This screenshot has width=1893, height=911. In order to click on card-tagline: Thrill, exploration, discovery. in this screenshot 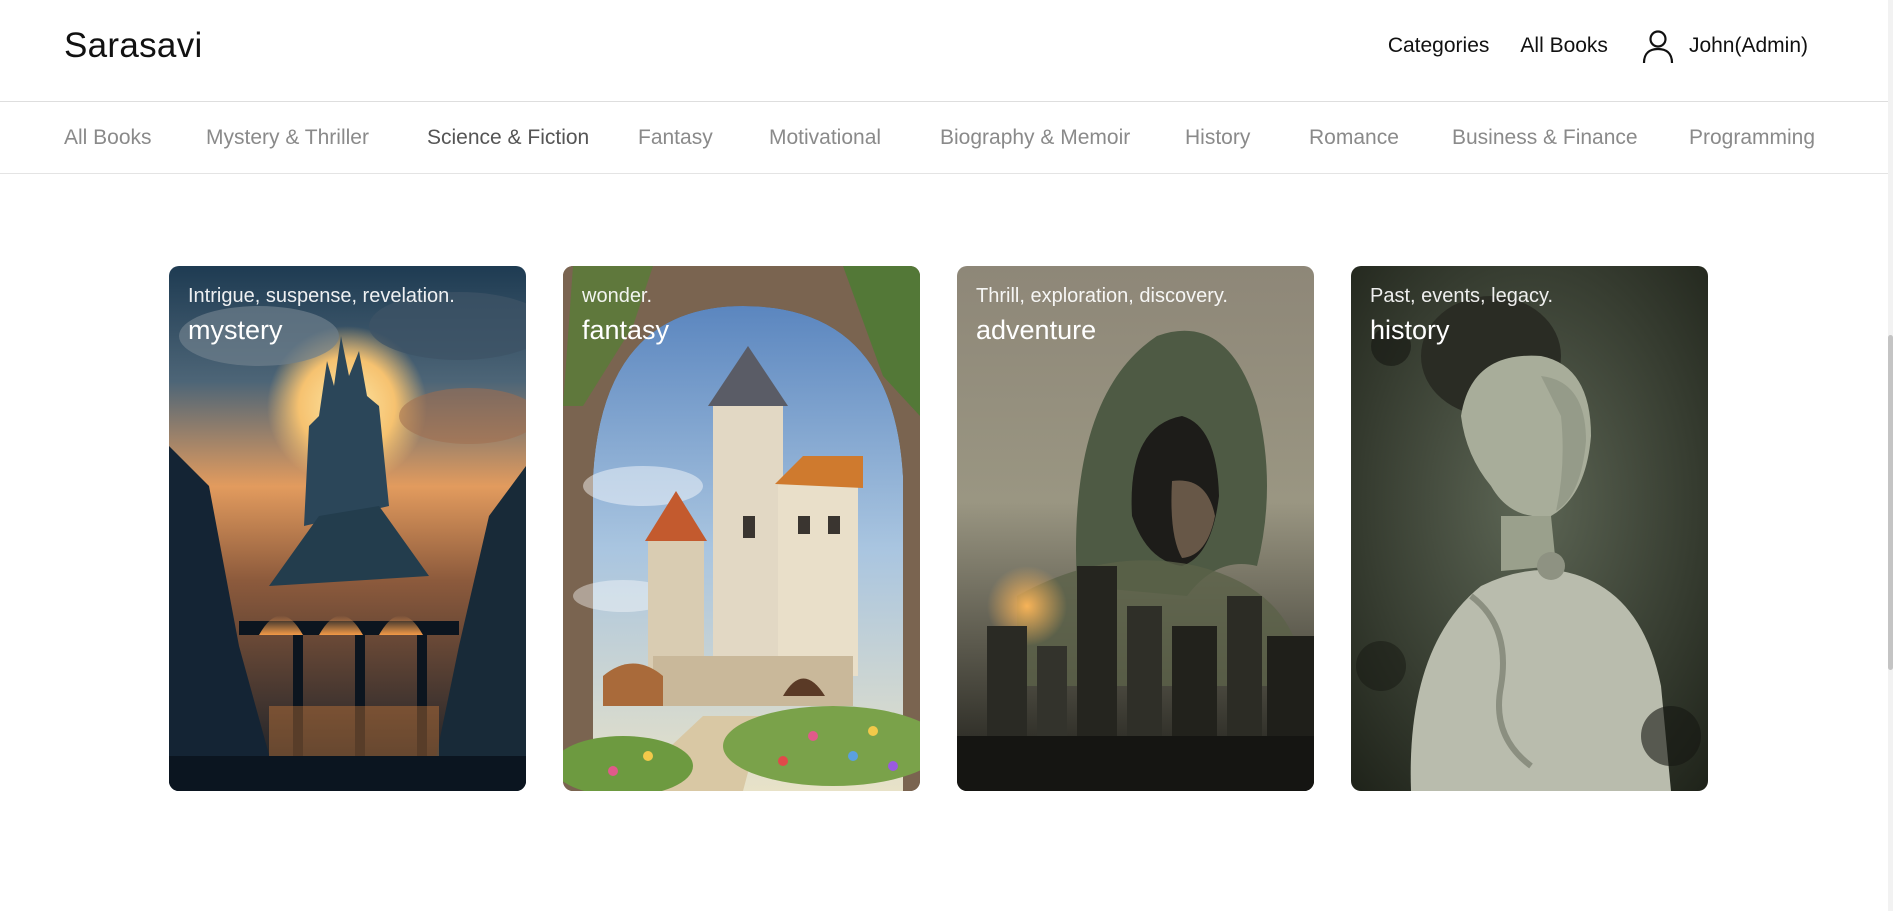, I will do `click(1102, 296)`.